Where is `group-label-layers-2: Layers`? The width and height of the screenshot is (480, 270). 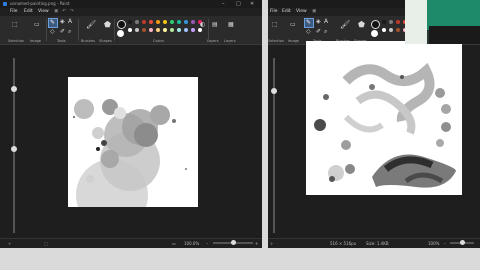 group-label-layers-2: Layers is located at coordinates (230, 41).